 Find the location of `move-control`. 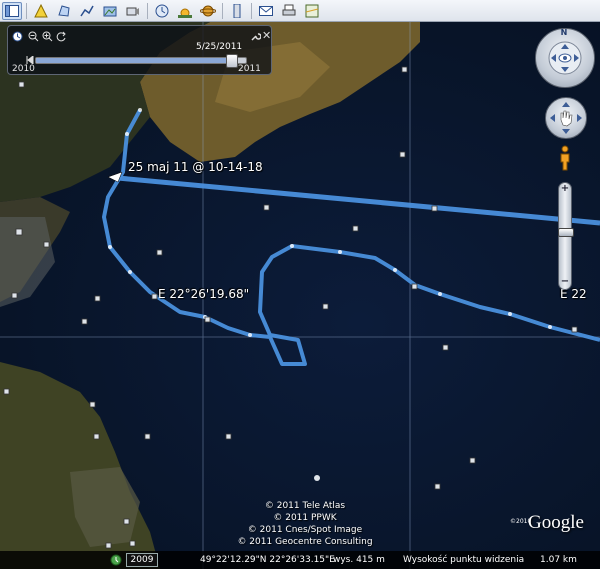

move-control is located at coordinates (566, 118).